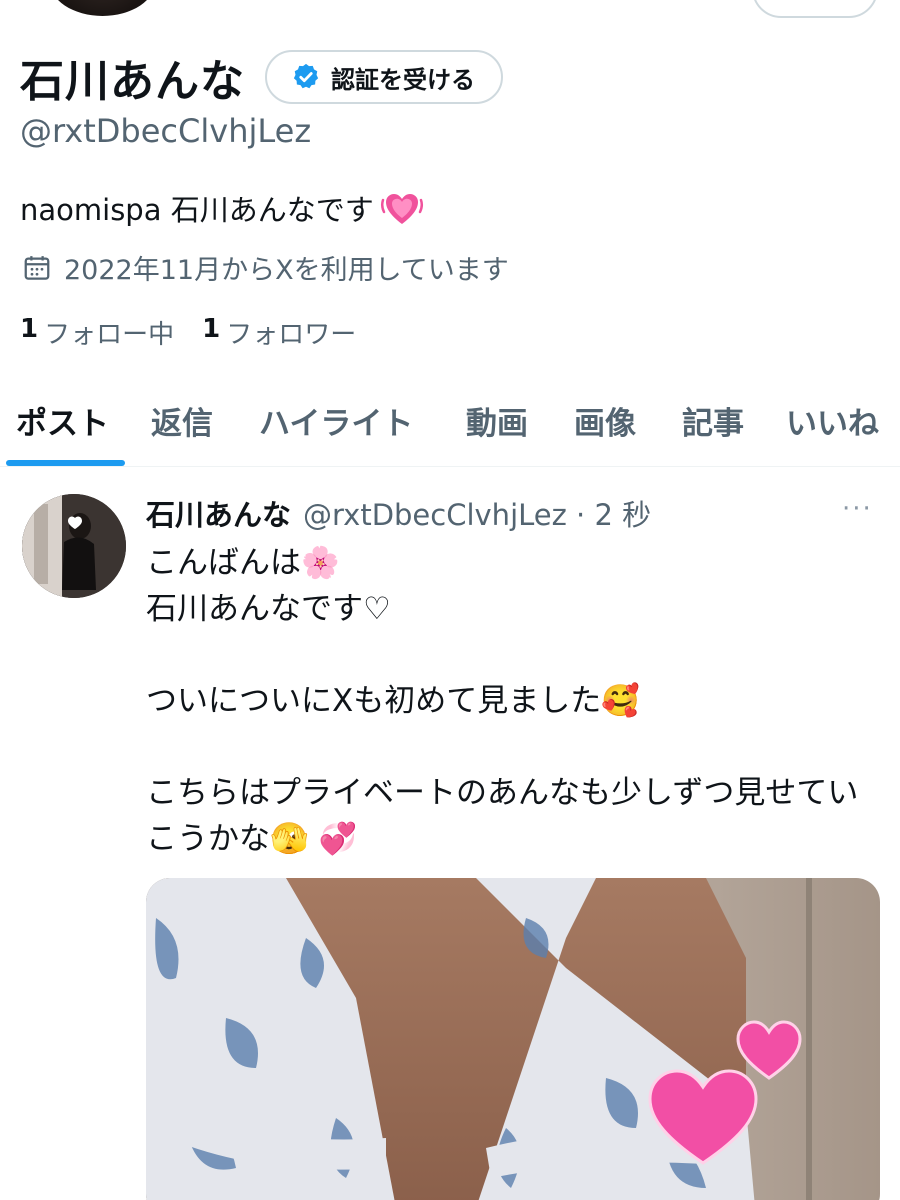  Describe the element at coordinates (713, 420) in the screenshot. I see `tab-articles: 記事` at that location.